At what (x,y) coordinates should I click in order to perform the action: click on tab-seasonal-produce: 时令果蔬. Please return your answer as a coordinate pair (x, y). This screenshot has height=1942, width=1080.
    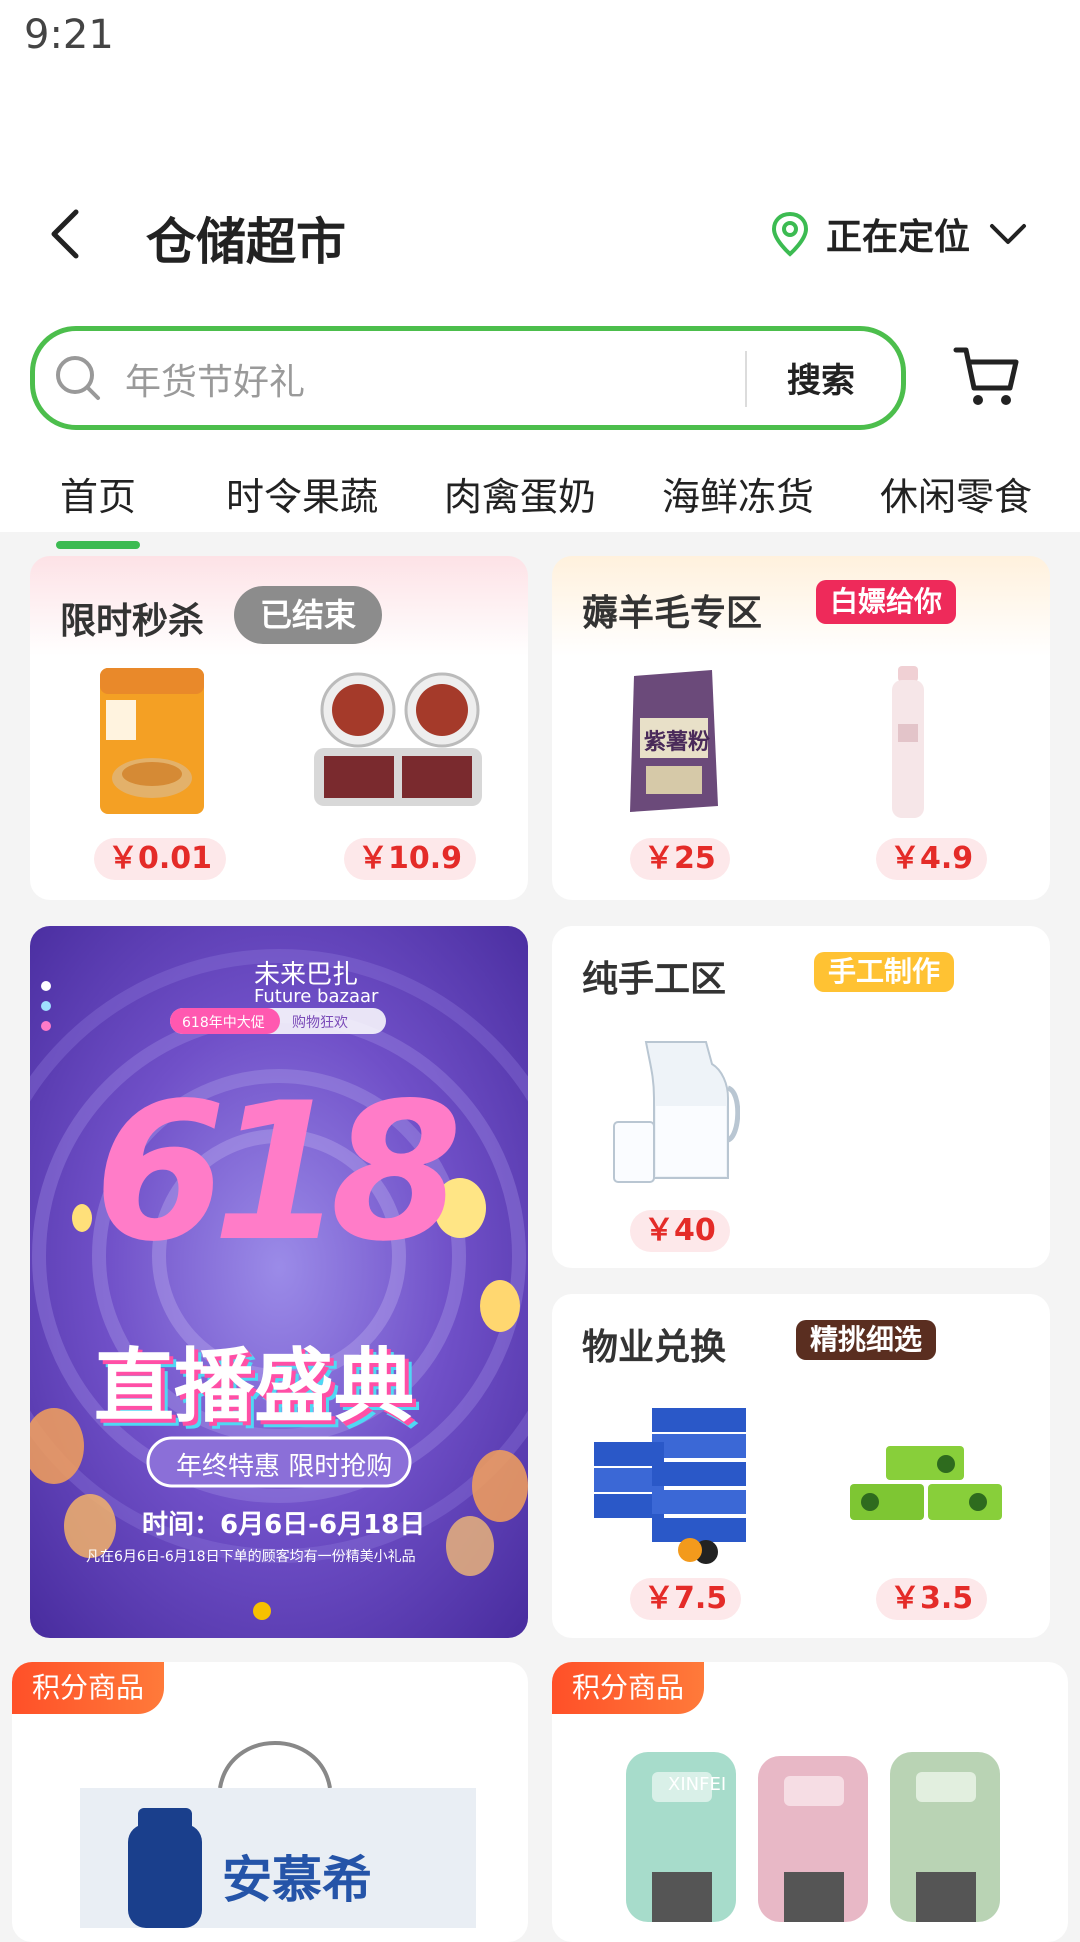
    Looking at the image, I should click on (302, 493).